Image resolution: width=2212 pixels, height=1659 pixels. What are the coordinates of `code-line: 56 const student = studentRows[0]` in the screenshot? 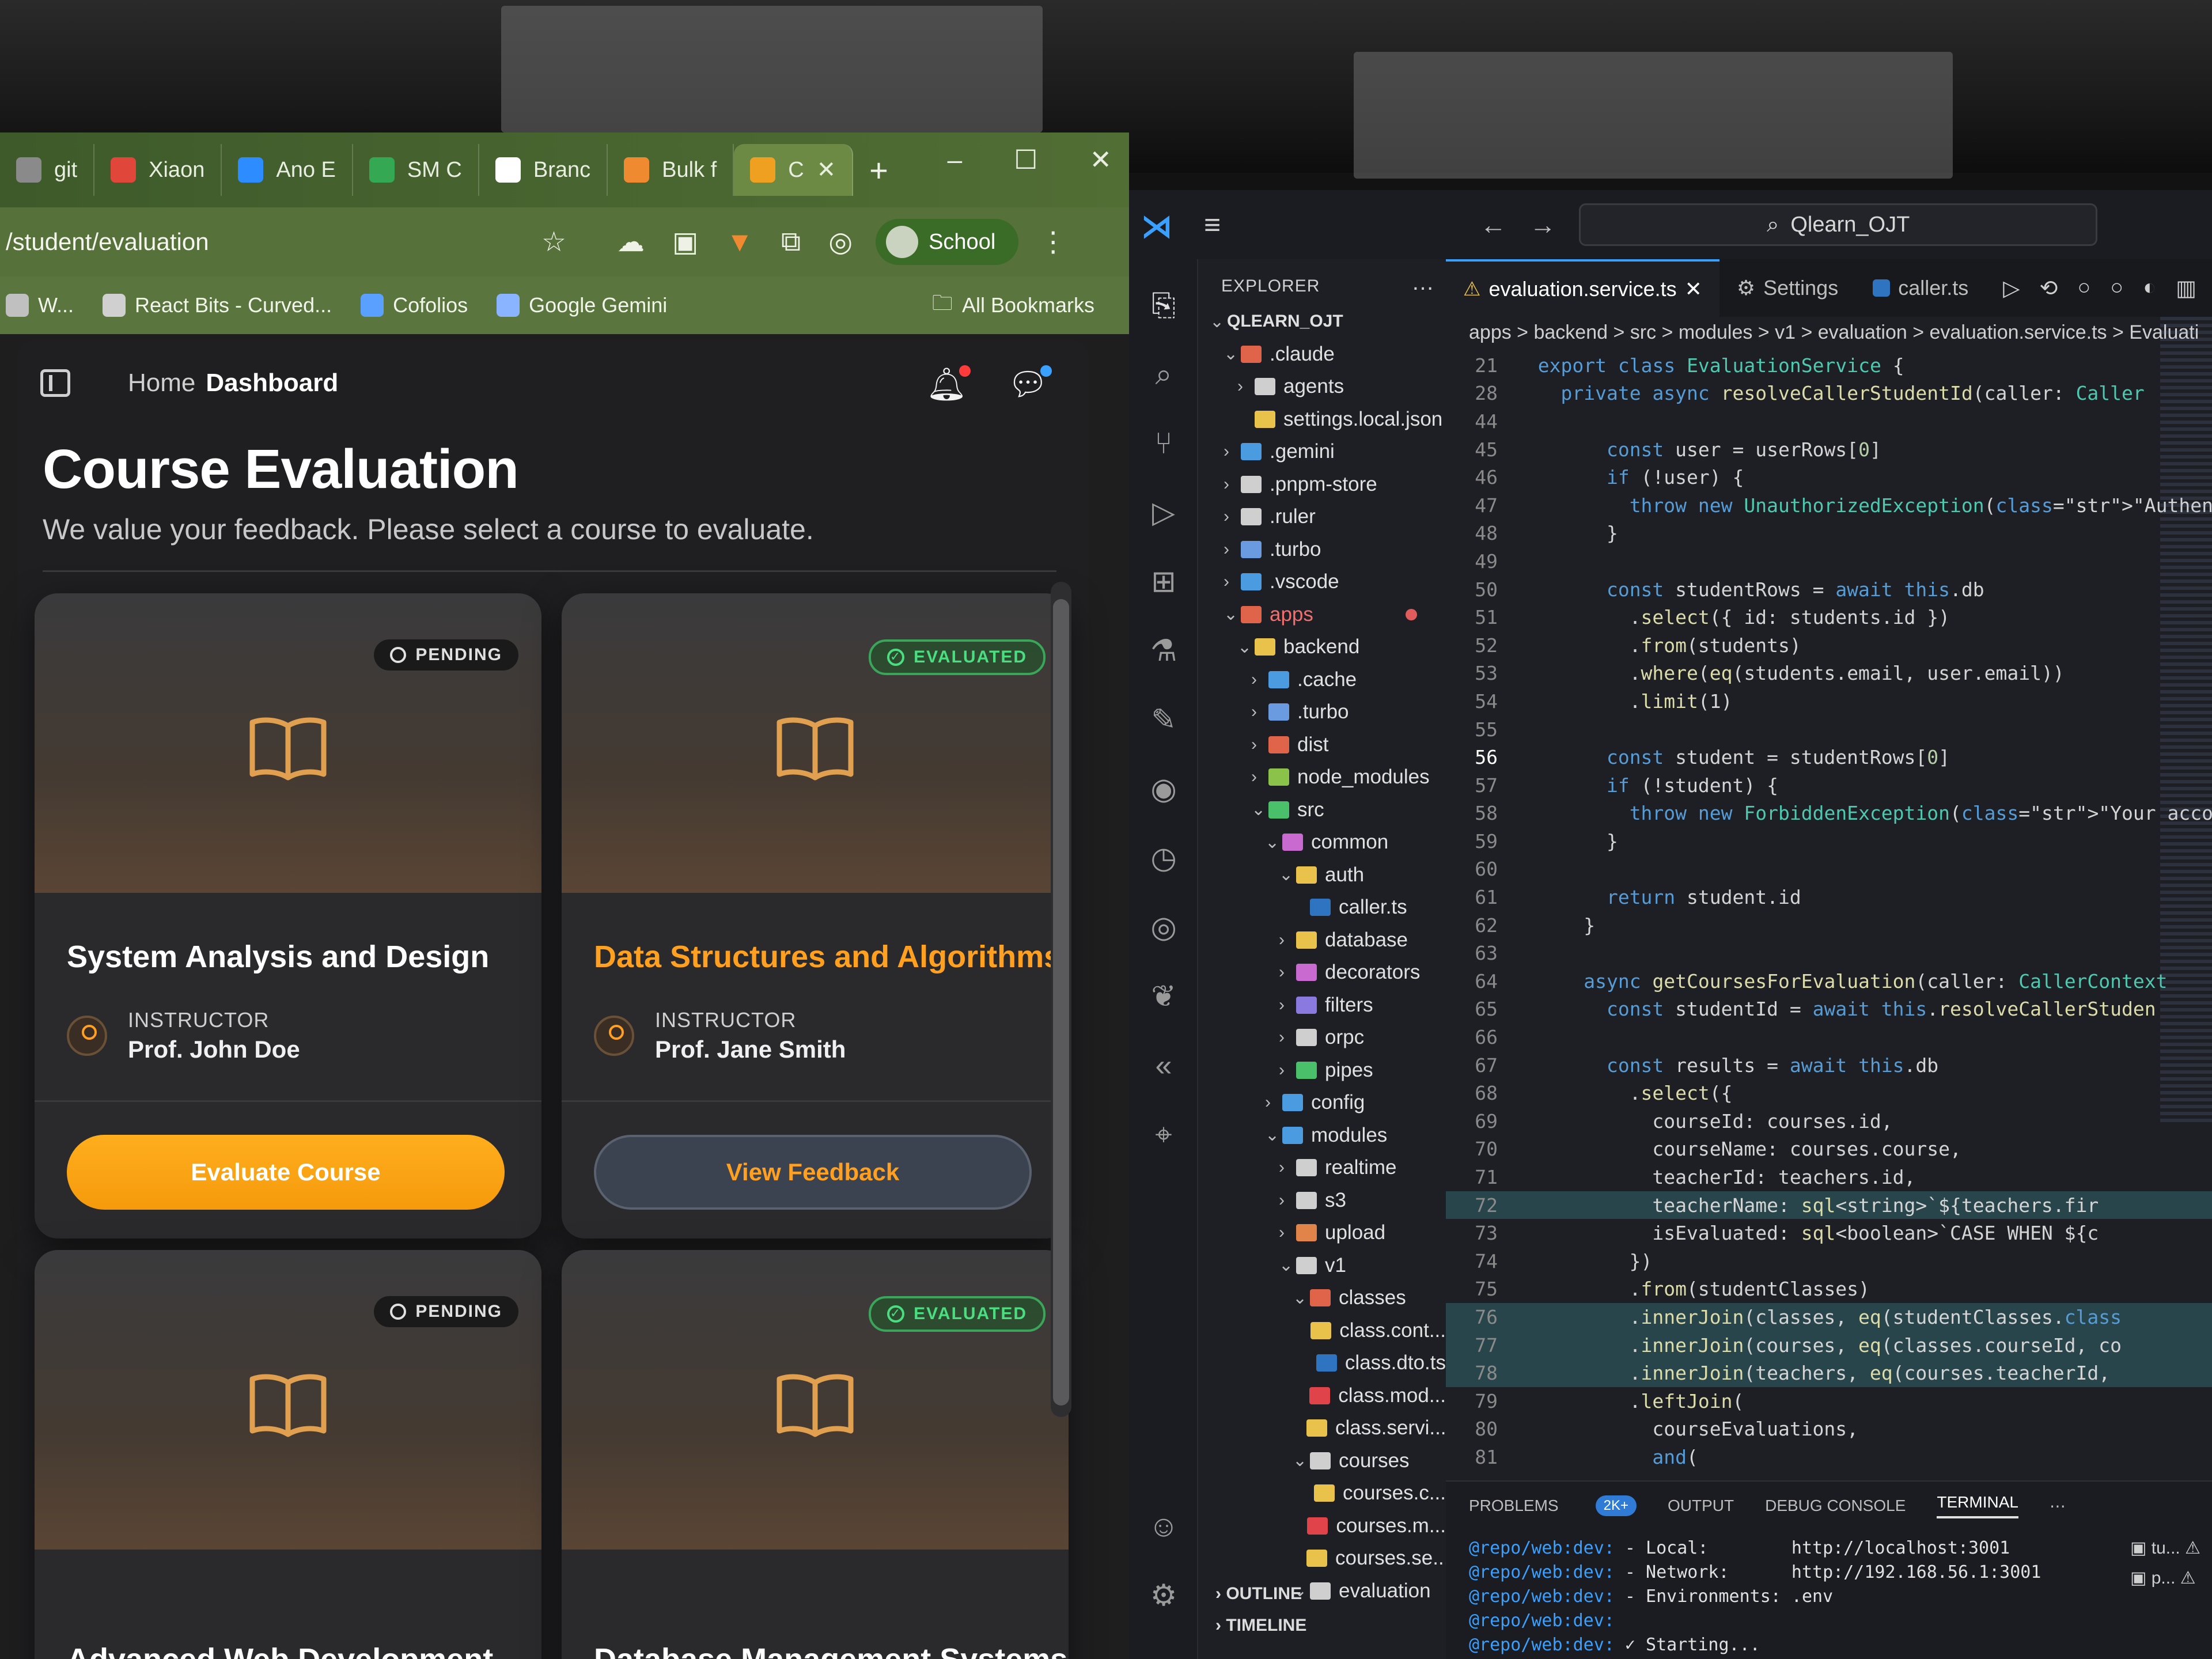 It's located at (1829, 757).